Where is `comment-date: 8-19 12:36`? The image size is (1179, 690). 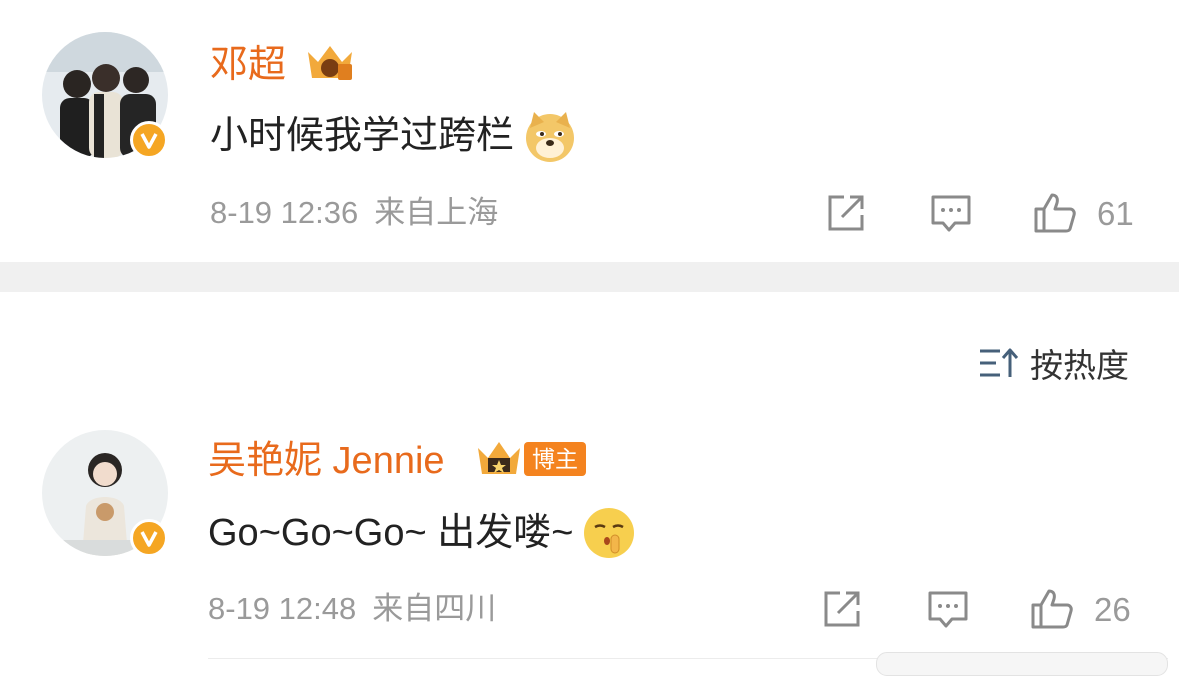
comment-date: 8-19 12:36 is located at coordinates (284, 212).